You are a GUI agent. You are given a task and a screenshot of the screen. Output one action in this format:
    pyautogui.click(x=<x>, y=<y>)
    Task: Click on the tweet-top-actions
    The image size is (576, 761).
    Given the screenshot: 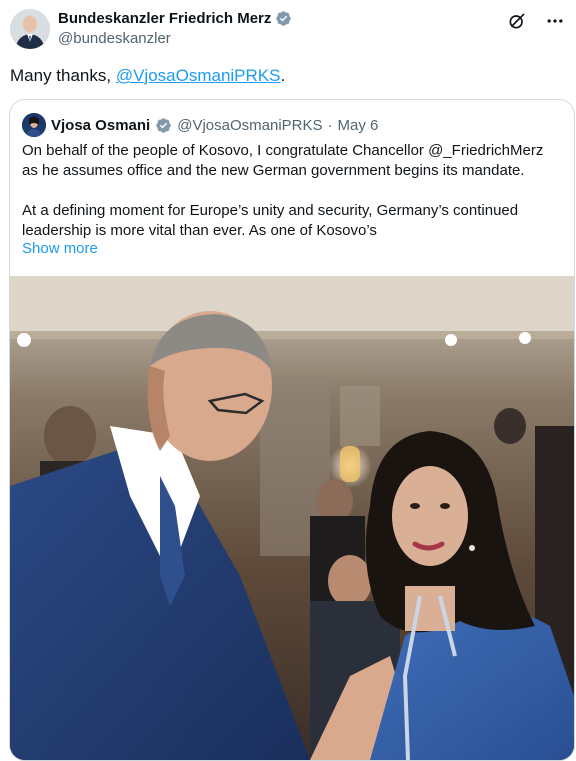 What is the action you would take?
    pyautogui.click(x=536, y=21)
    